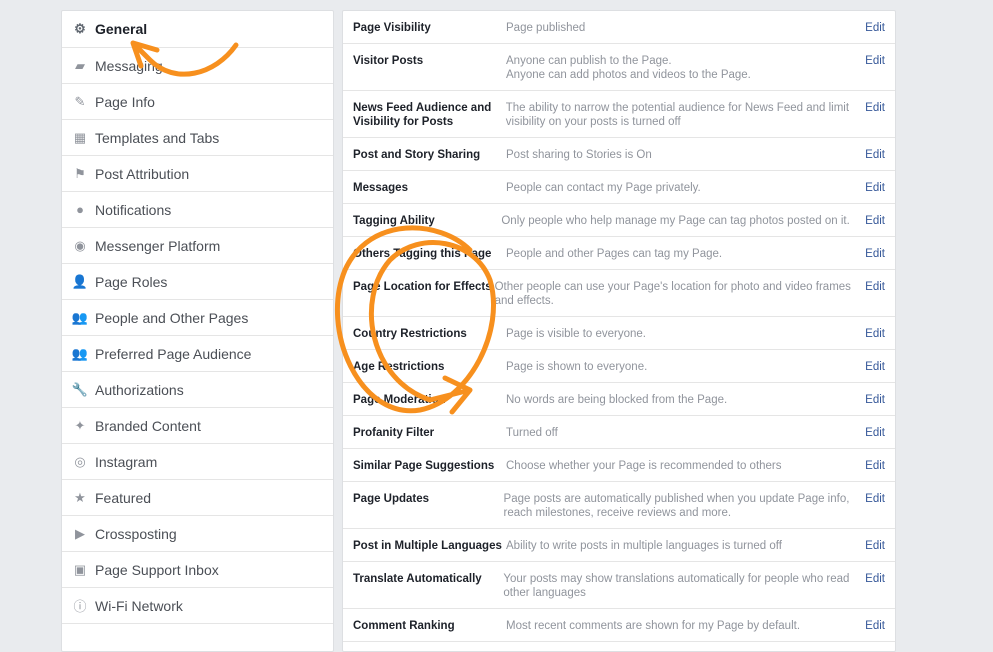  I want to click on handshake-icon: ✦, so click(80, 425).